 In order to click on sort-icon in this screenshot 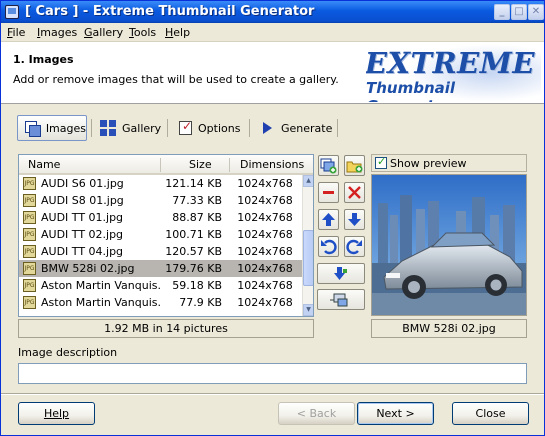, I will do `click(340, 273)`.